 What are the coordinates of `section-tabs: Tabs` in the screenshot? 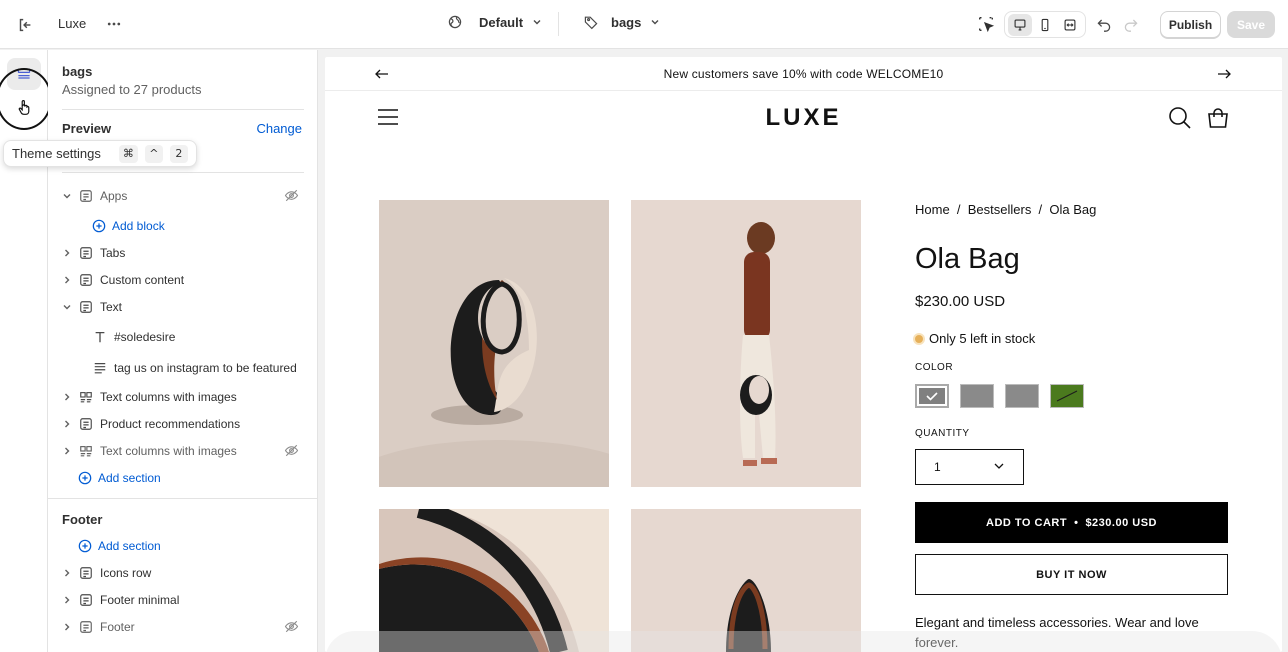 It's located at (182, 252).